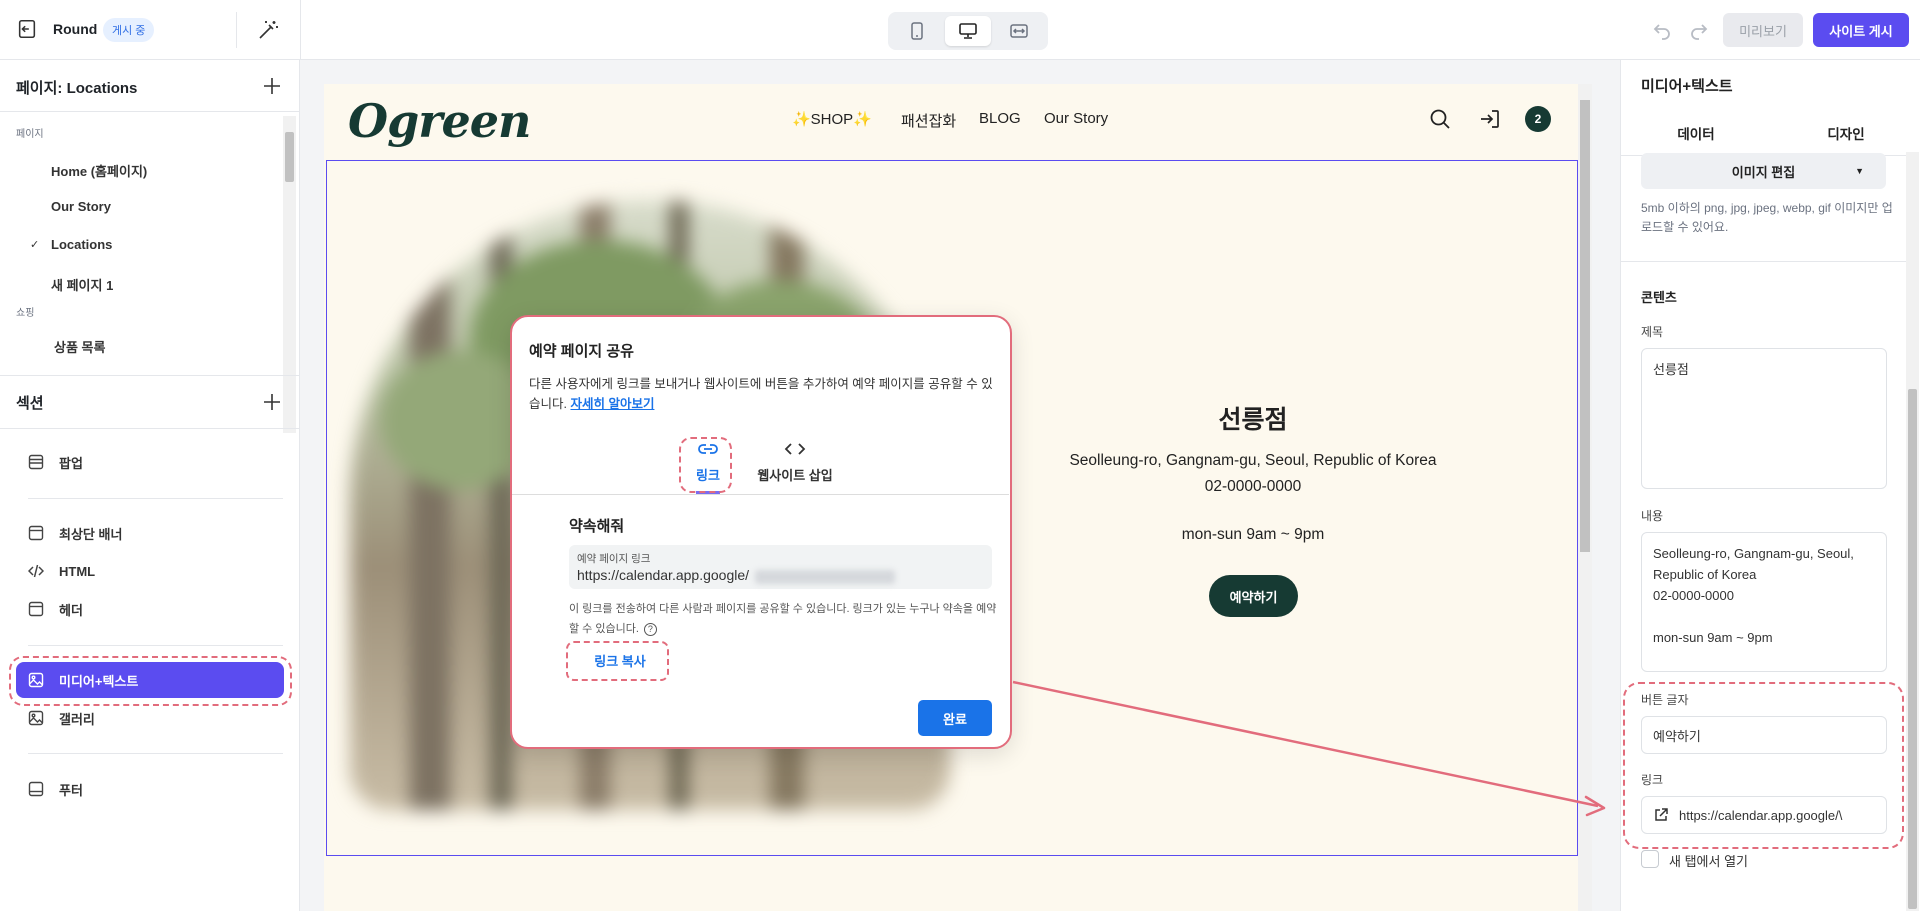 Image resolution: width=1920 pixels, height=911 pixels. What do you see at coordinates (71, 610) in the screenshot?
I see `section-label: 헤더` at bounding box center [71, 610].